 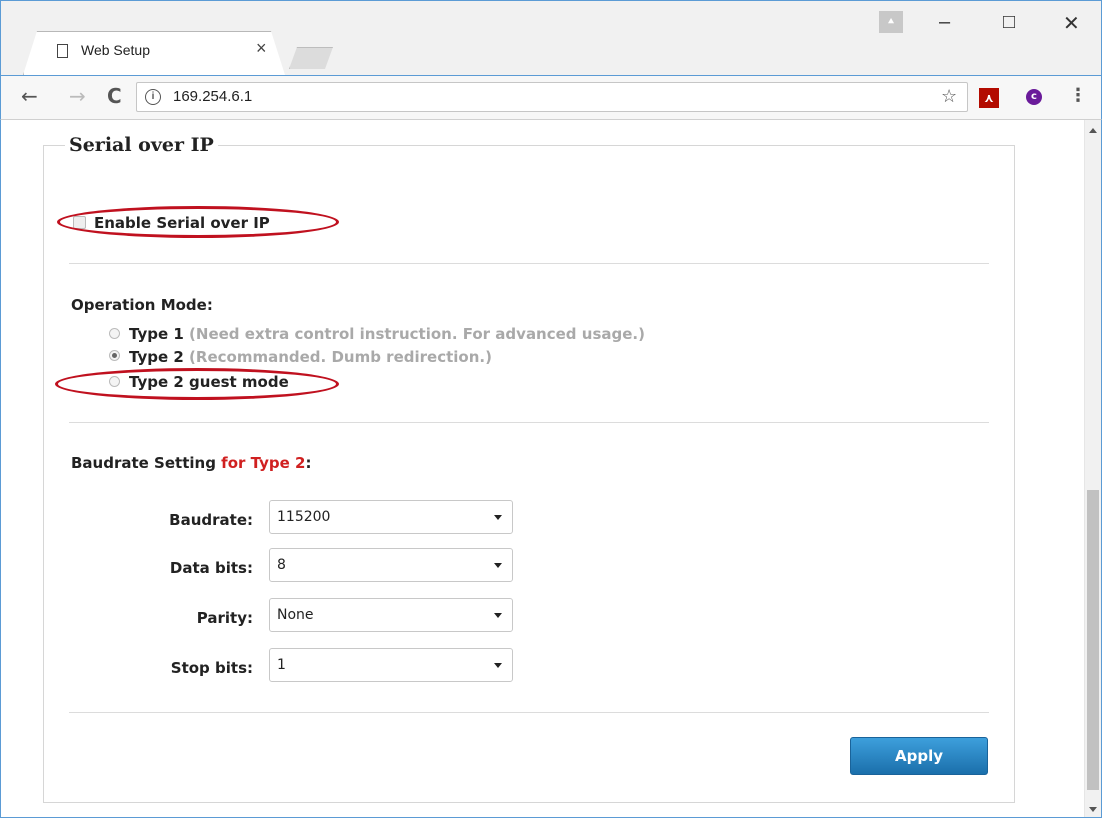 I want to click on browser-titlebar: Web Setup × ⯅ – □ ✕, so click(x=551, y=38).